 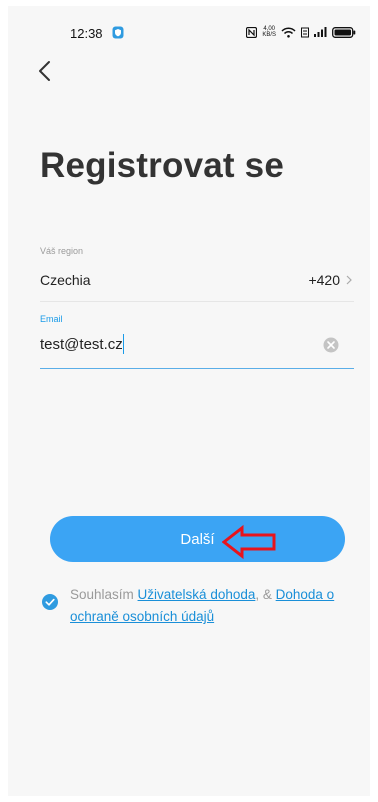 I want to click on email-field, so click(x=175, y=344).